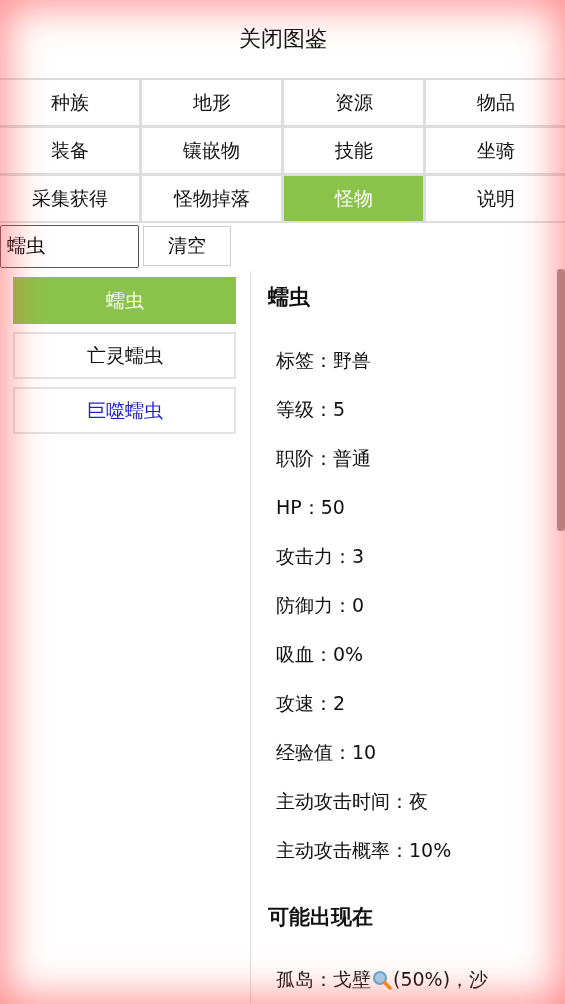  Describe the element at coordinates (323, 979) in the screenshot. I see `location-text: 孤岛：戈壁` at that location.